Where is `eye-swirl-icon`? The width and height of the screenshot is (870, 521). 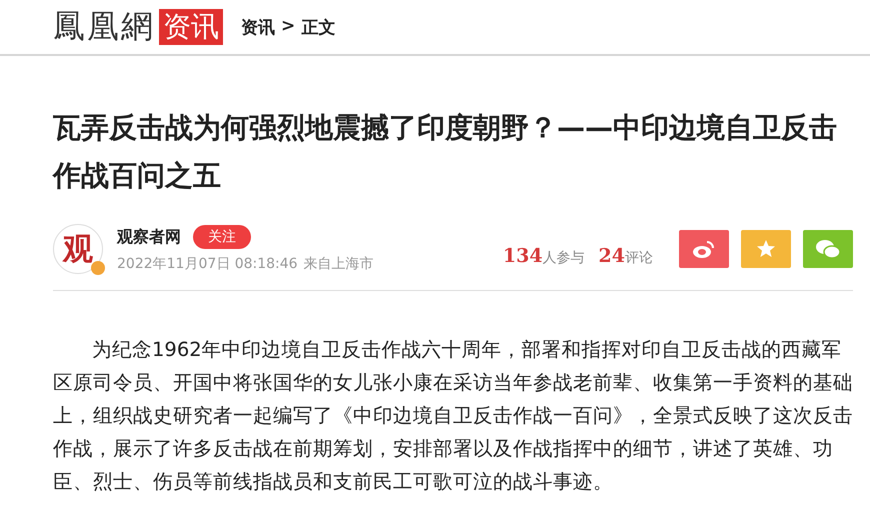 eye-swirl-icon is located at coordinates (704, 249).